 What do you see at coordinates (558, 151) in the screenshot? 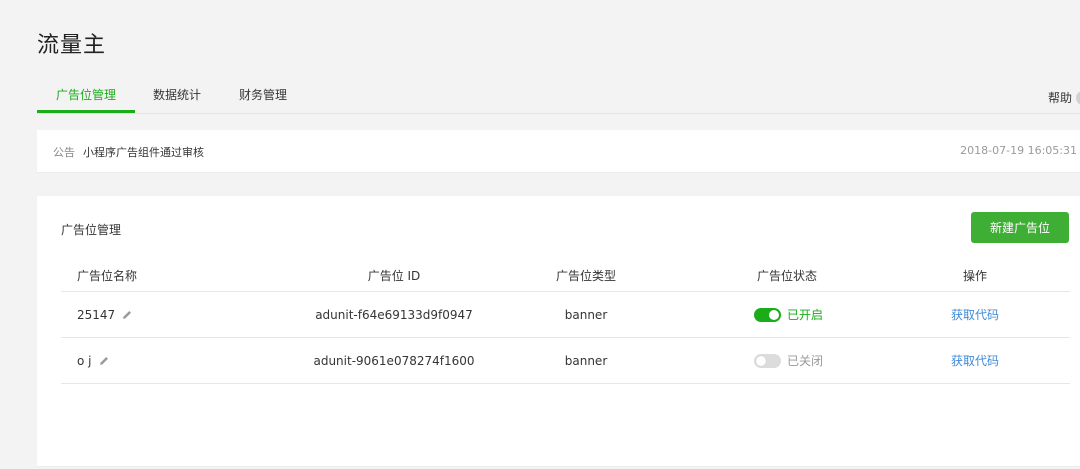
I see `notice-bar: 公告 小程序广告组件通过审核 2018-07-19 16:05:31` at bounding box center [558, 151].